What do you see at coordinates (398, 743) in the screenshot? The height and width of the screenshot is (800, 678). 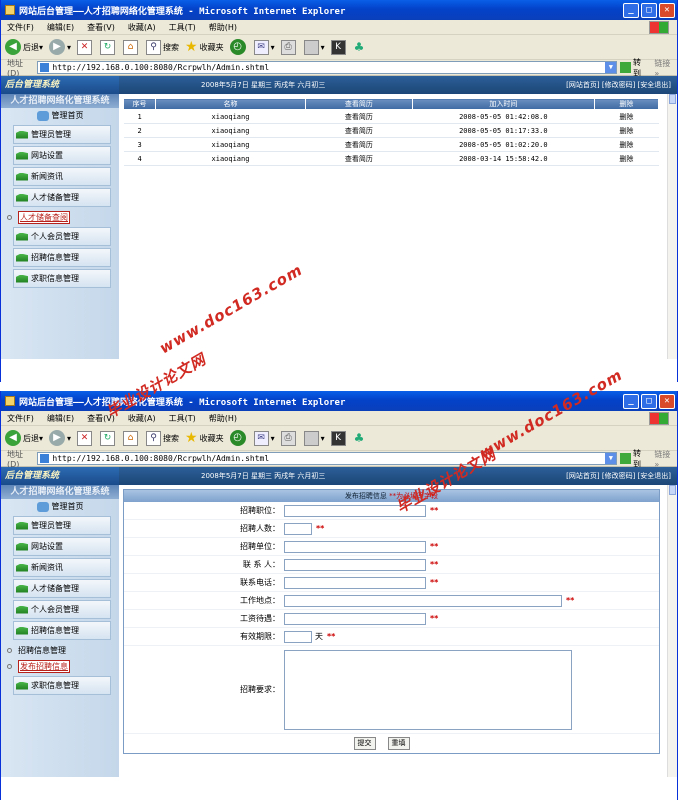 I see `reset-button: 重填` at bounding box center [398, 743].